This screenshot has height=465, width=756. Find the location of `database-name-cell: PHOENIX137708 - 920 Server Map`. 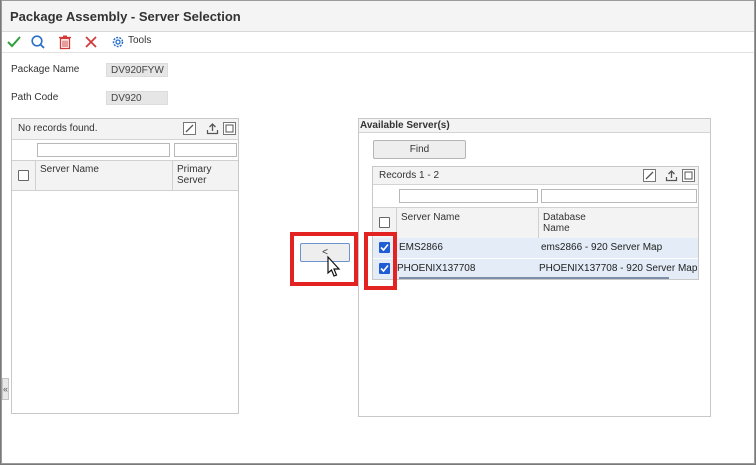

database-name-cell: PHOENIX137708 - 920 Server Map is located at coordinates (618, 268).